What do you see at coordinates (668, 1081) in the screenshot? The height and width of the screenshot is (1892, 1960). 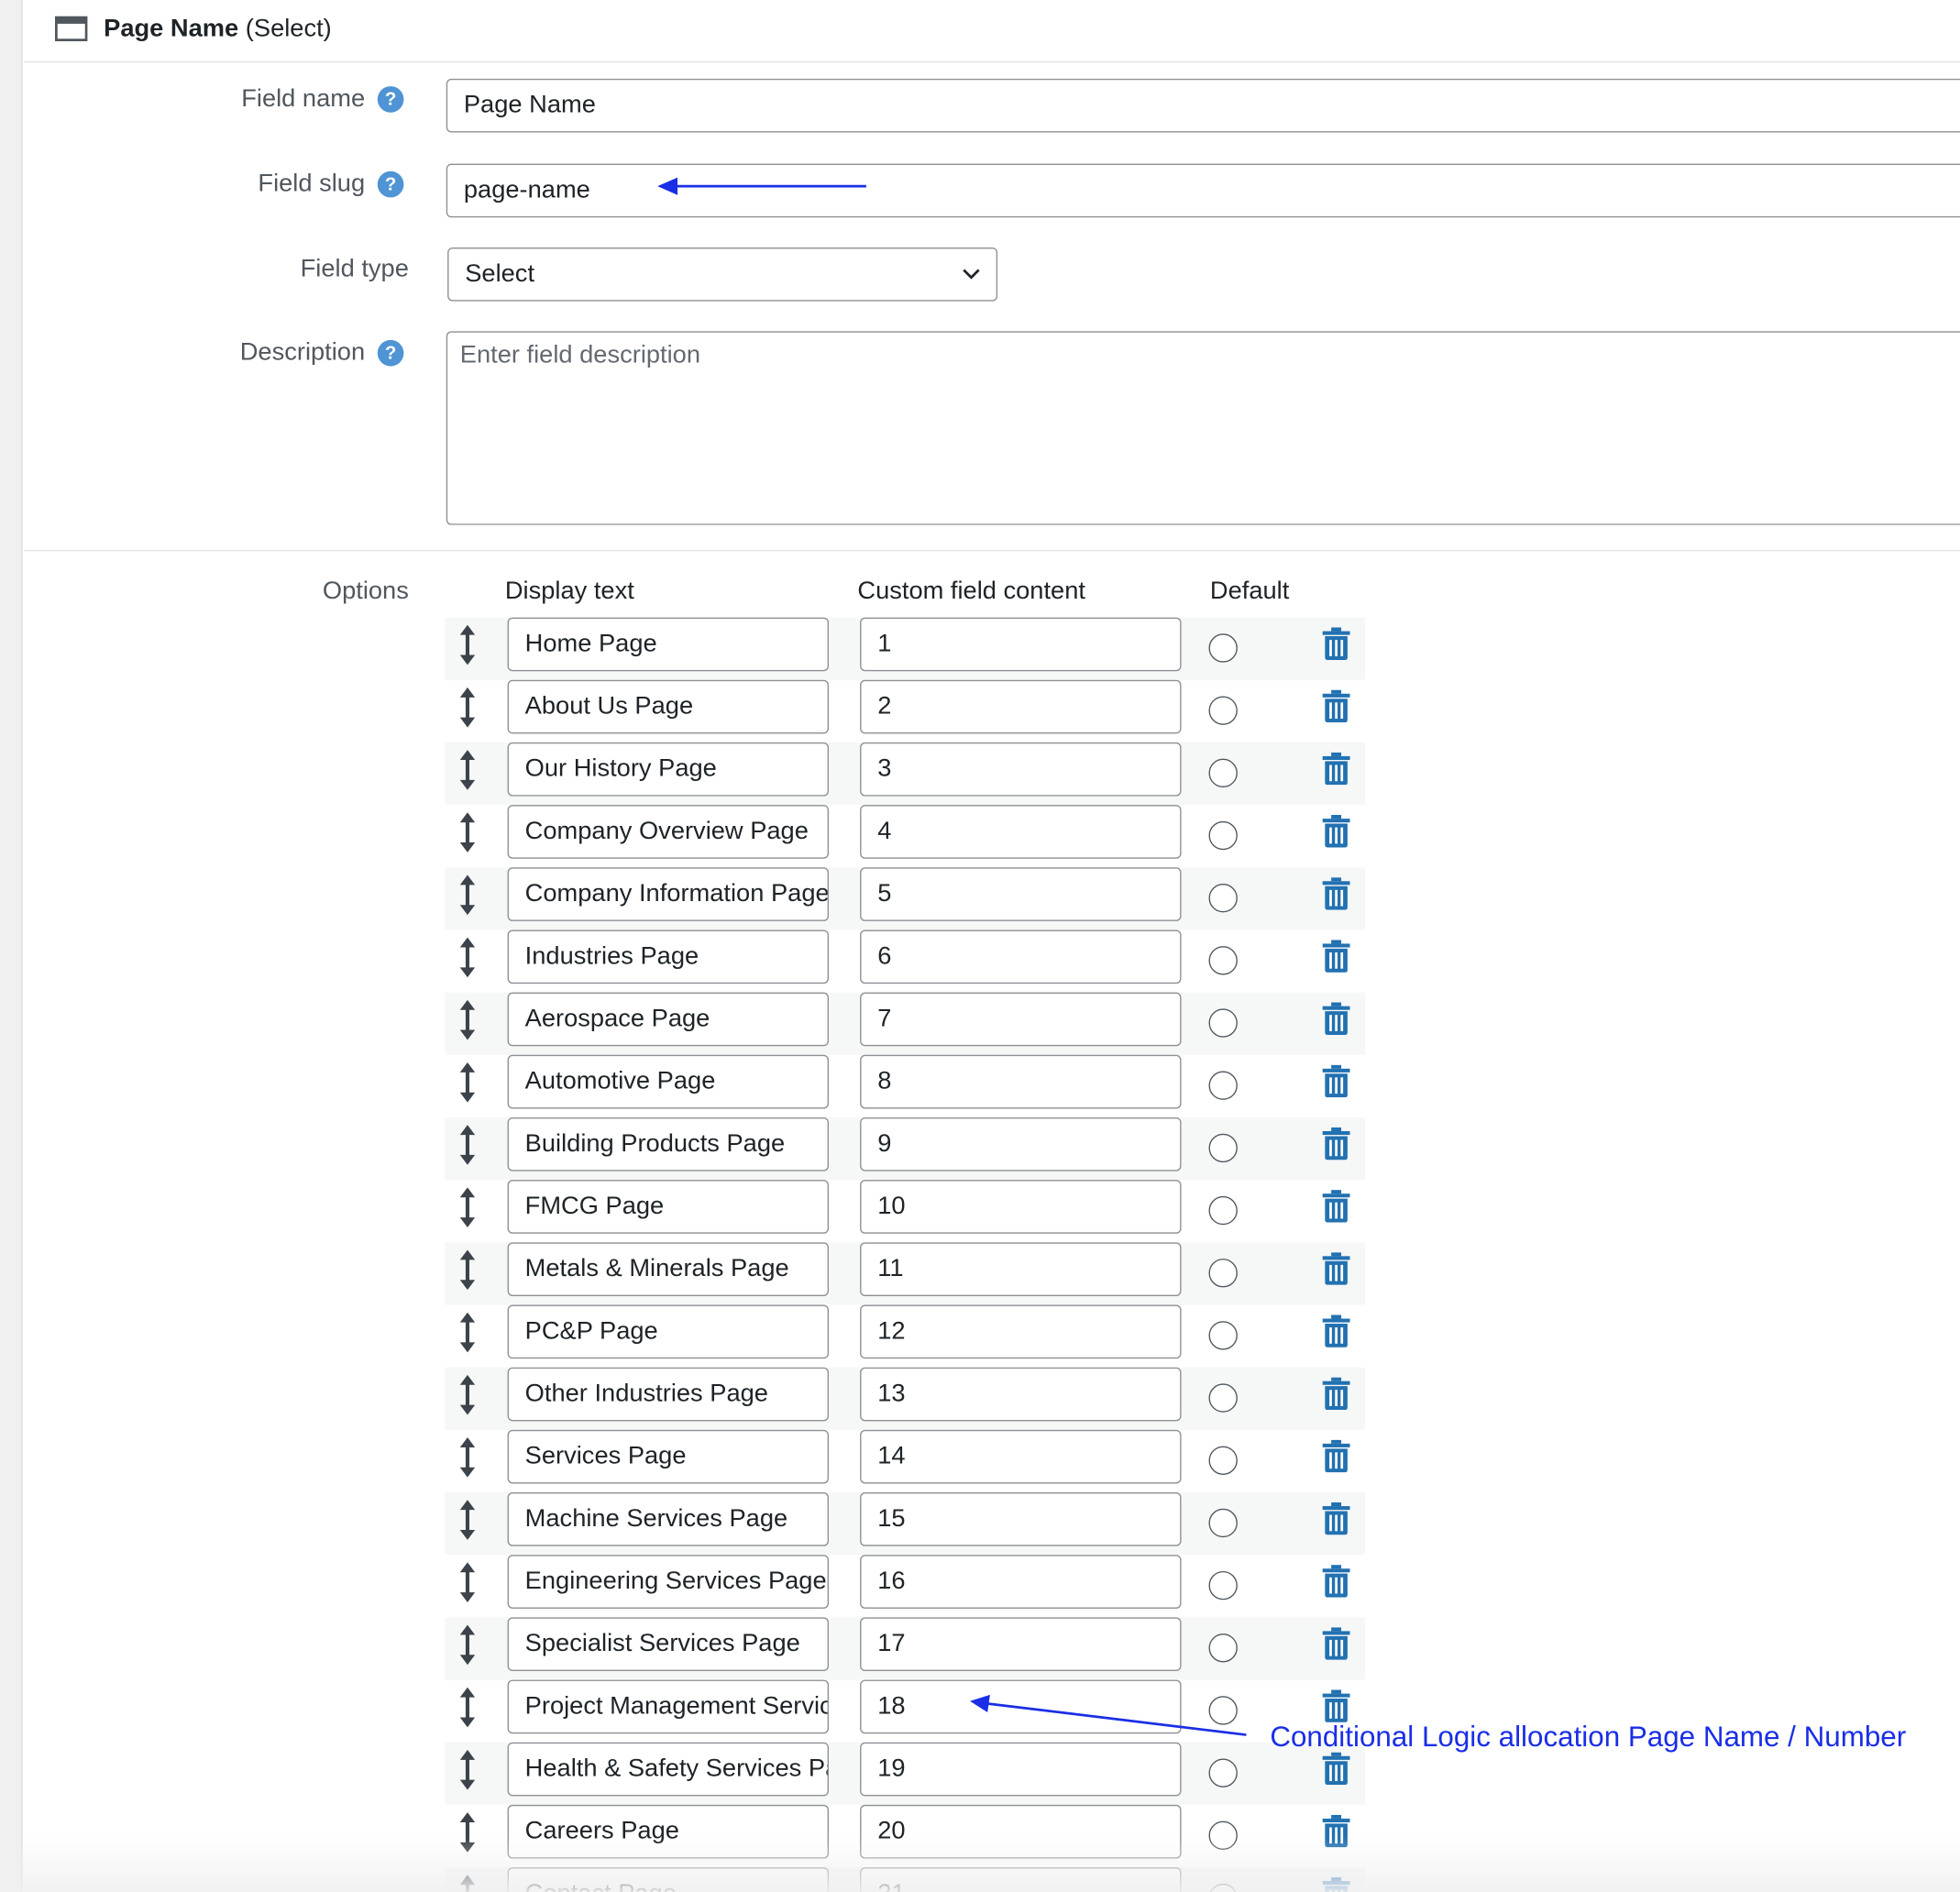 I see `option-display-input: Automotive Page` at bounding box center [668, 1081].